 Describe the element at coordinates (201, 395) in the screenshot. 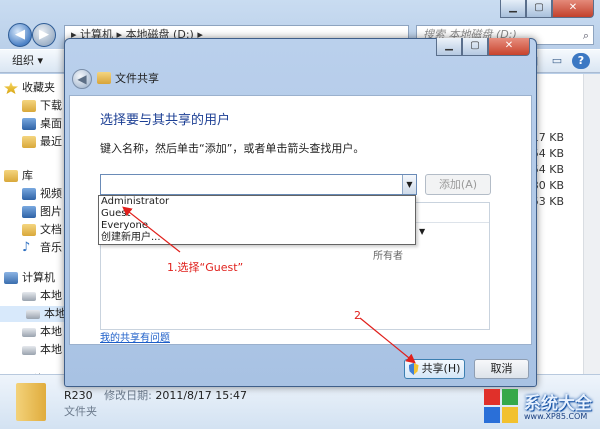

I see `details-modified-value: 2011/8/17 15:47` at that location.